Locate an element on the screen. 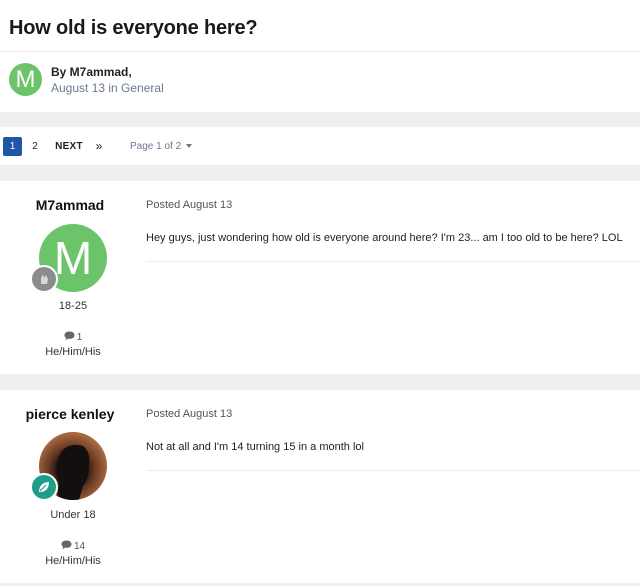  post-count: 1 is located at coordinates (73, 337).